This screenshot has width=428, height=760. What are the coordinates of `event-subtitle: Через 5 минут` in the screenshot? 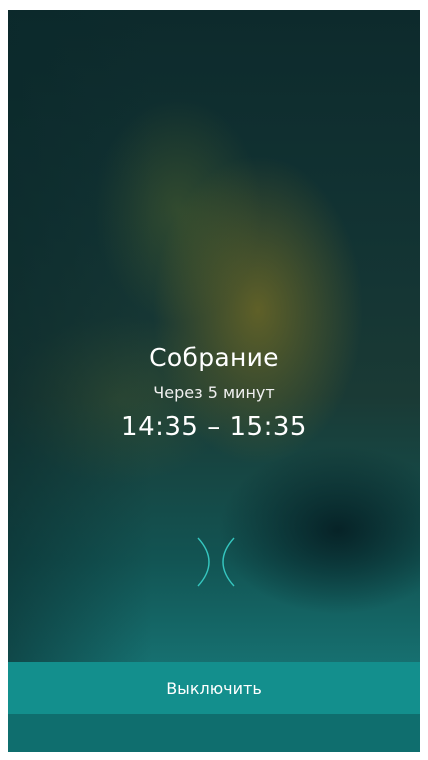 It's located at (214, 392).